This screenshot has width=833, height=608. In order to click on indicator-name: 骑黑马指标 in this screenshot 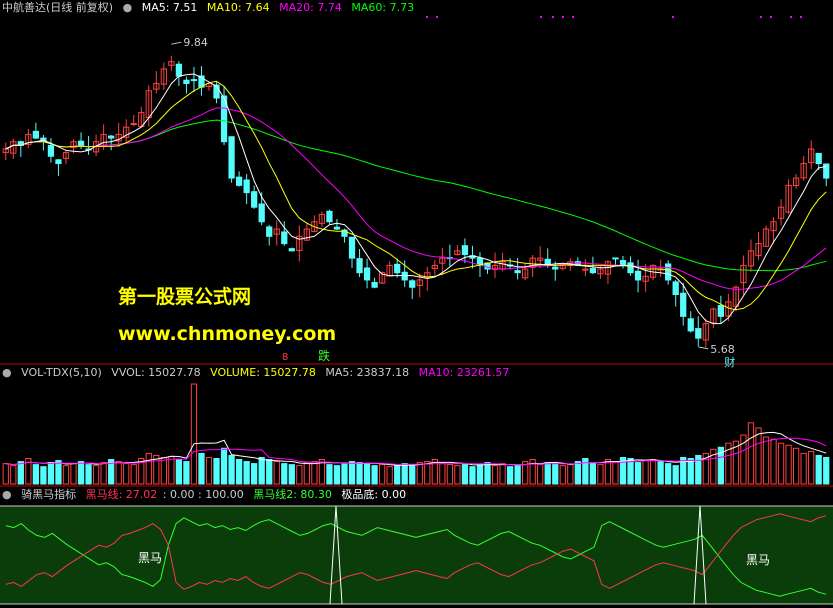, I will do `click(48, 494)`.